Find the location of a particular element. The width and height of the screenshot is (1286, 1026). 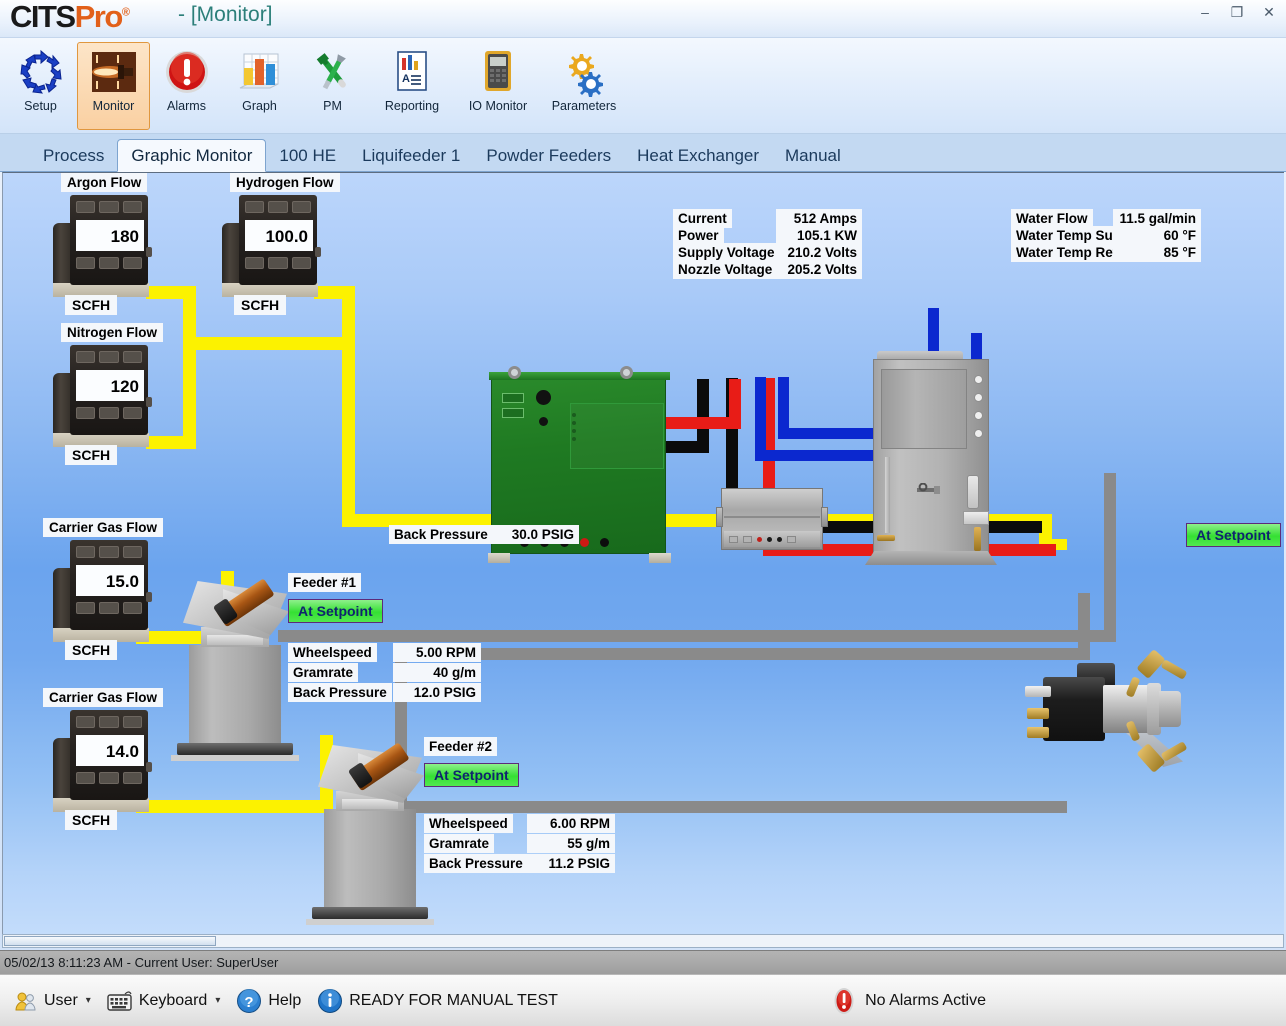

pipe-carrier2-out is located at coordinates (234, 806).